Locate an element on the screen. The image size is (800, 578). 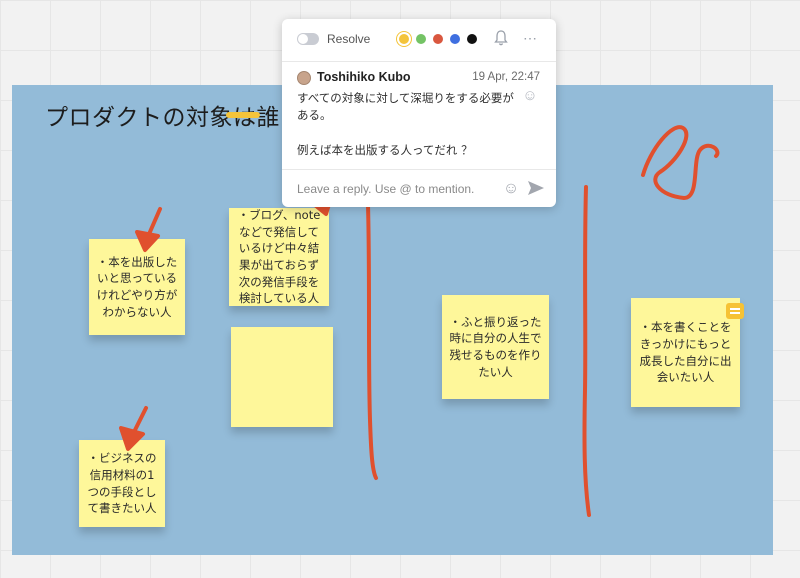
bell-icon is located at coordinates (501, 38).